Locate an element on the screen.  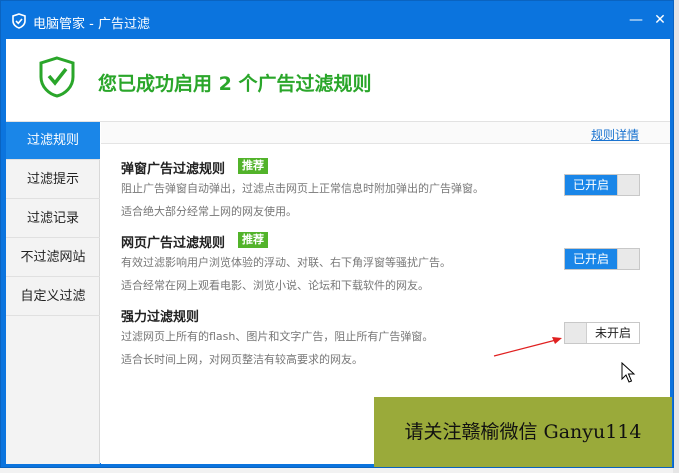
toggle-popup-rule: 已开启 is located at coordinates (602, 185).